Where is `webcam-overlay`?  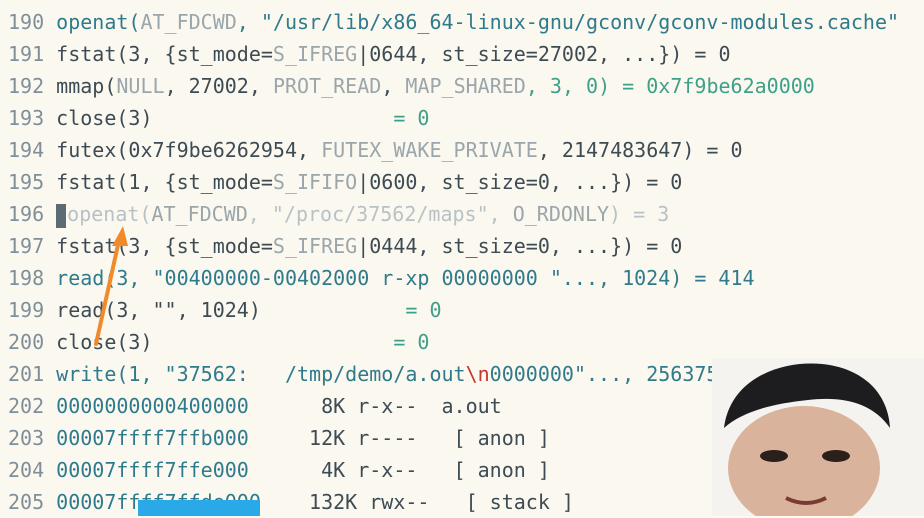 webcam-overlay is located at coordinates (818, 437).